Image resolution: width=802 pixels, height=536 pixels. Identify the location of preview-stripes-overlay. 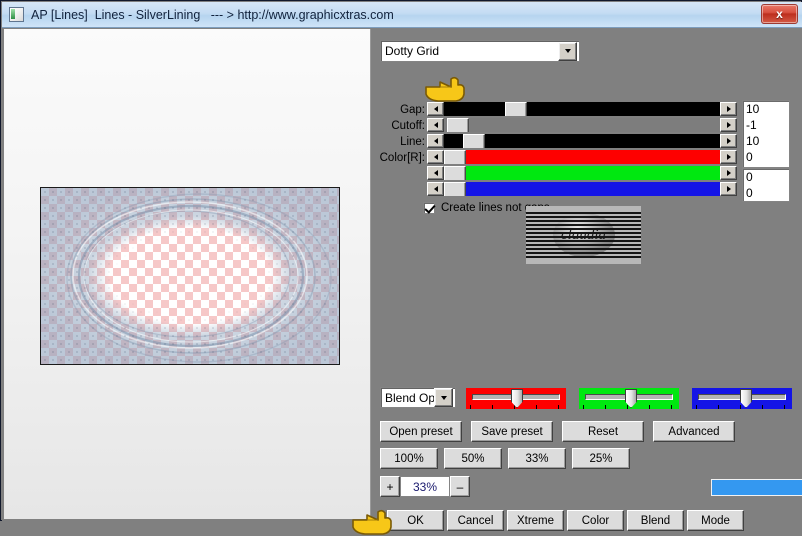
(583, 235).